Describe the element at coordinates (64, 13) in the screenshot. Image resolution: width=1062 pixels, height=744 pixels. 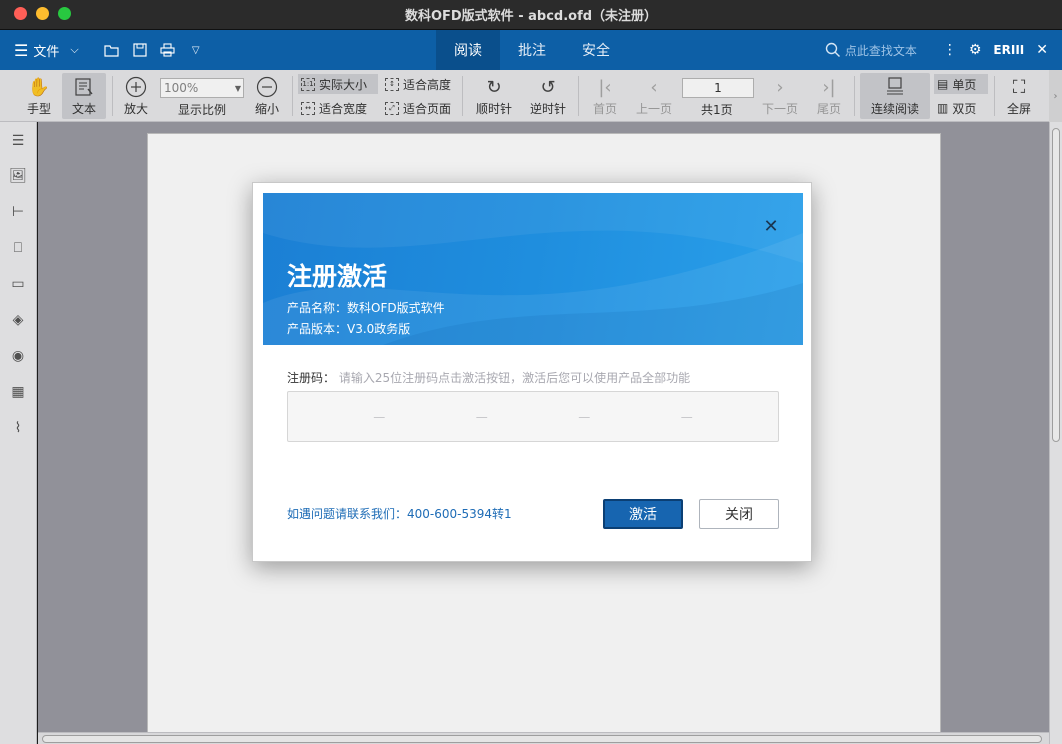
I see `zoom-window-button` at that location.